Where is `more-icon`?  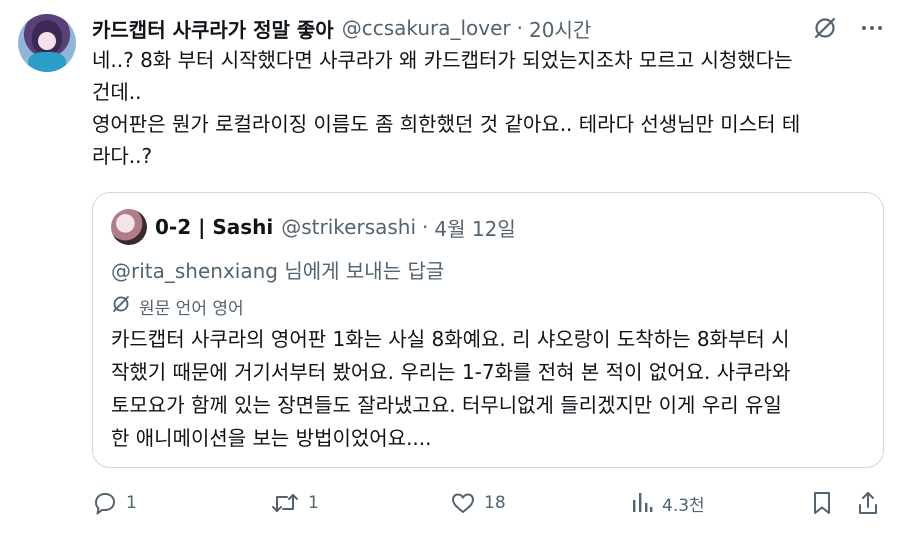 more-icon is located at coordinates (872, 28).